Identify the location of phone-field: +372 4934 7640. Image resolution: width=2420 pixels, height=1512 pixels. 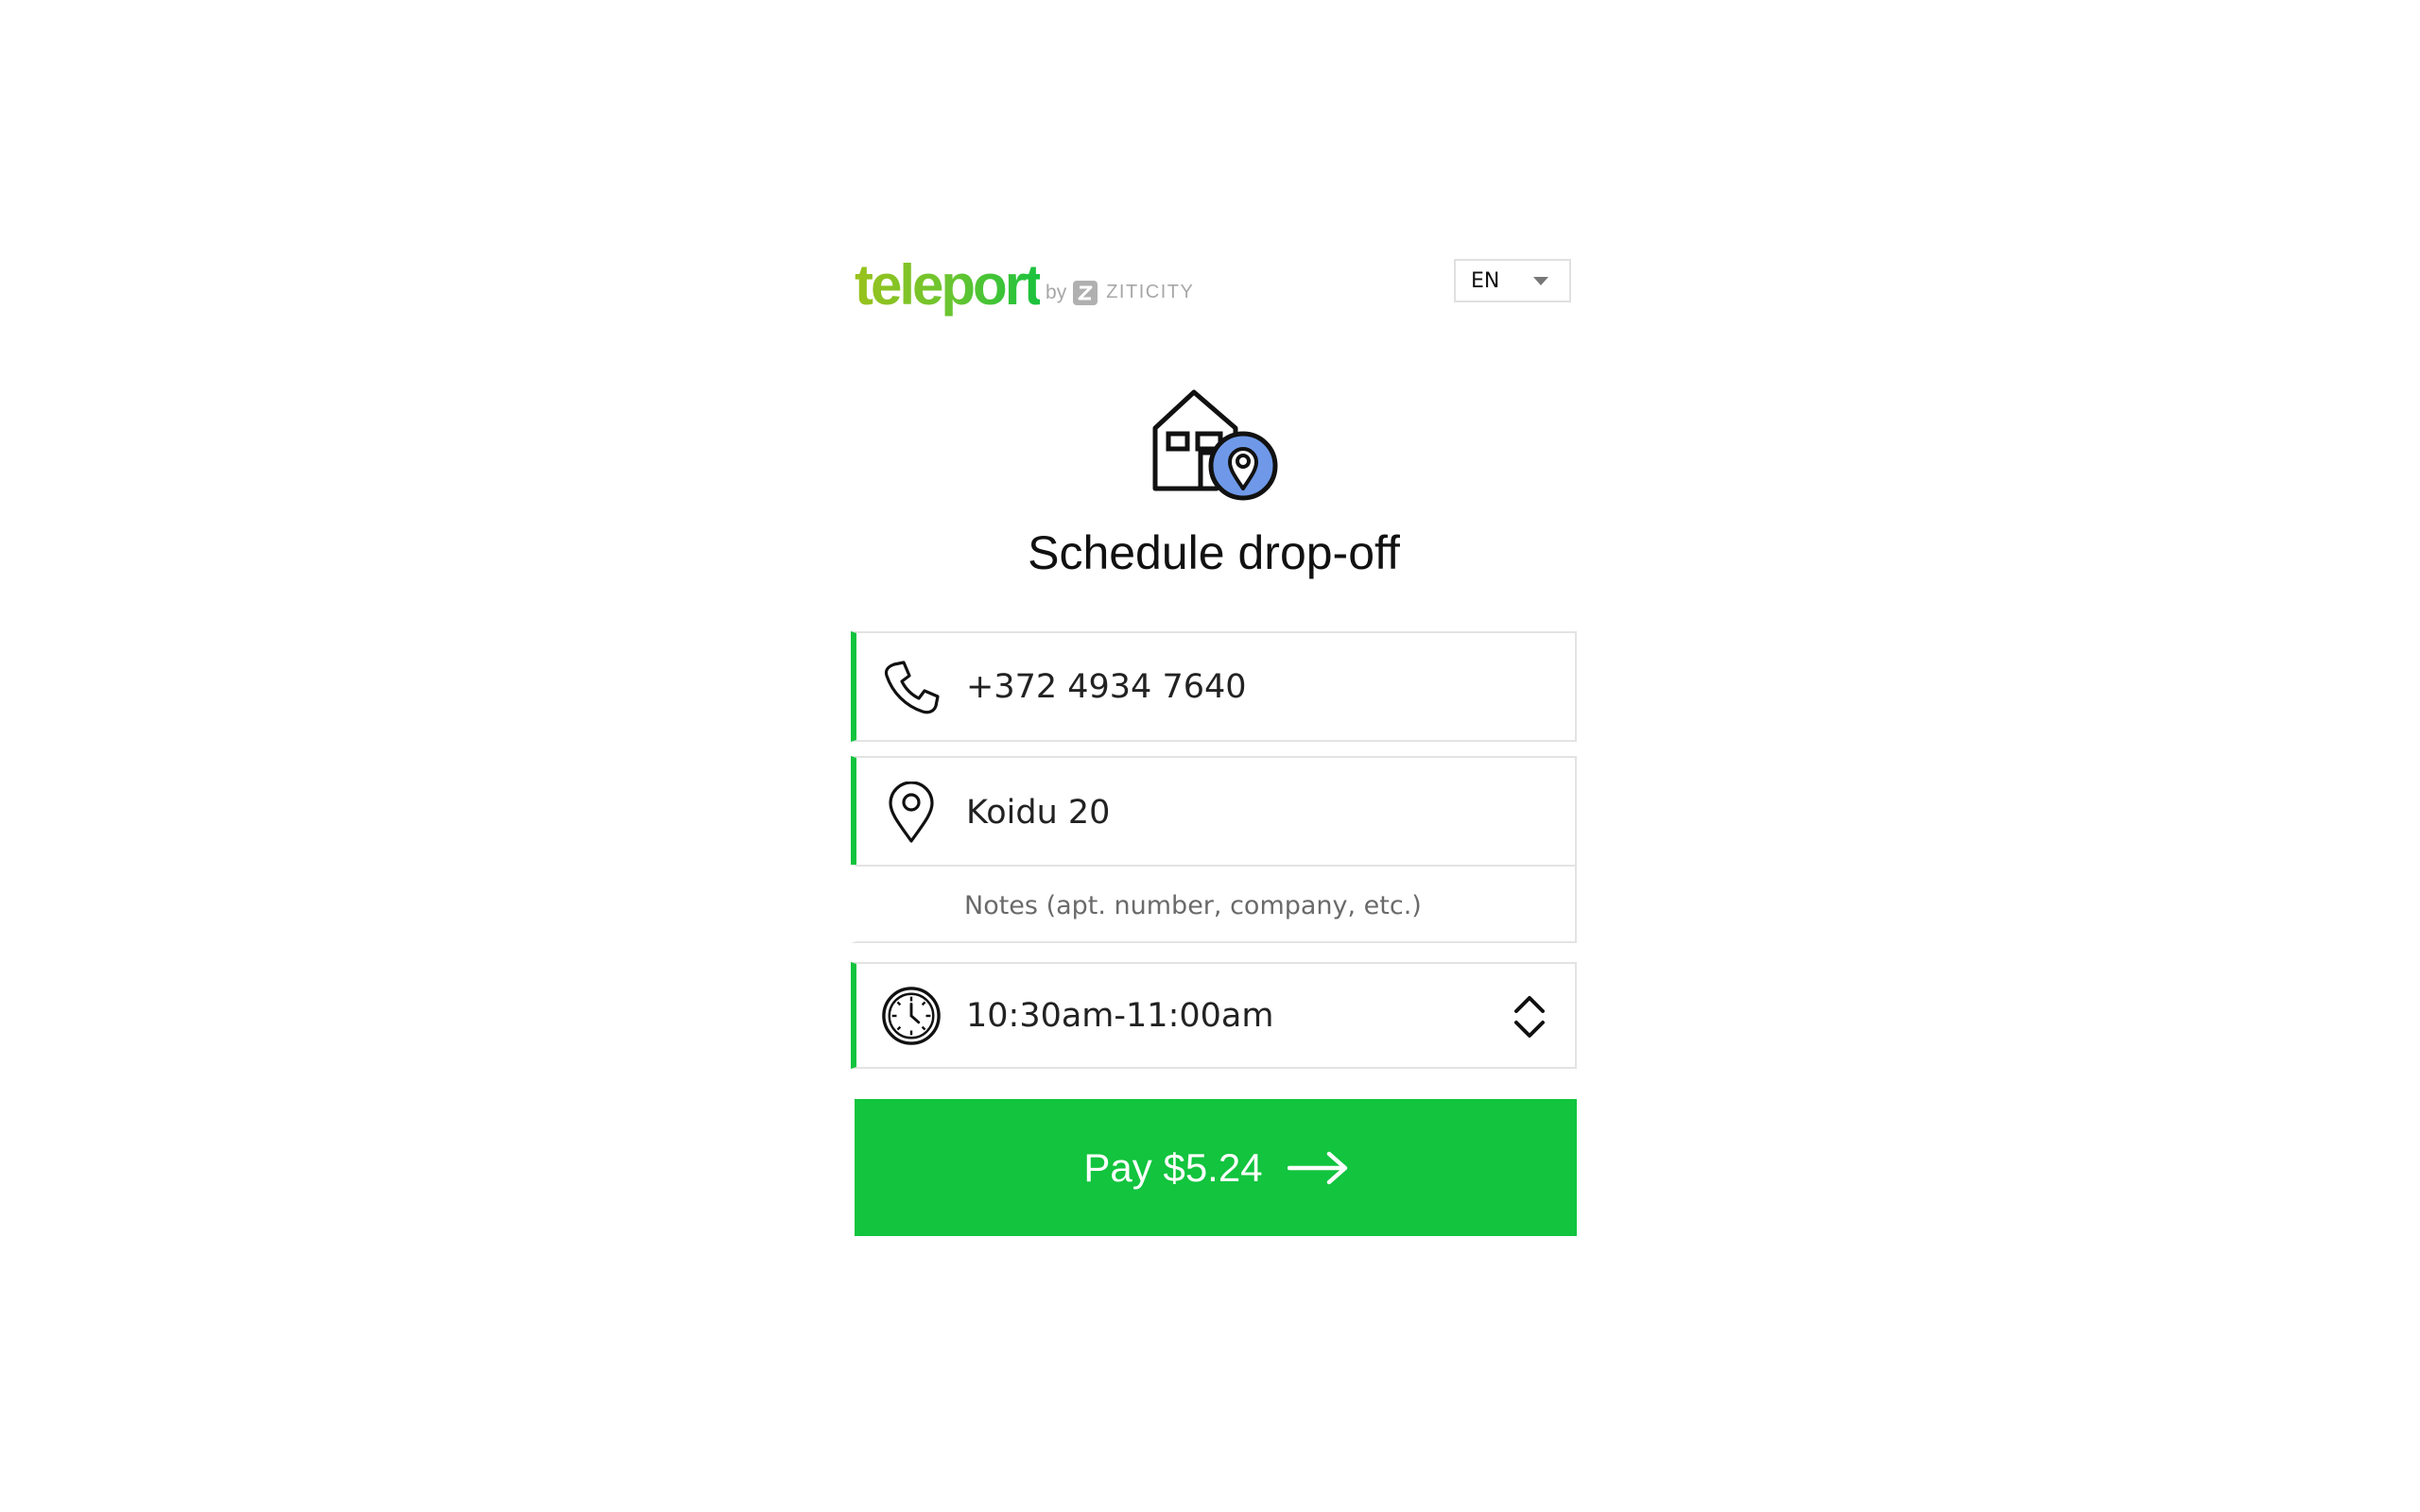
(1214, 686).